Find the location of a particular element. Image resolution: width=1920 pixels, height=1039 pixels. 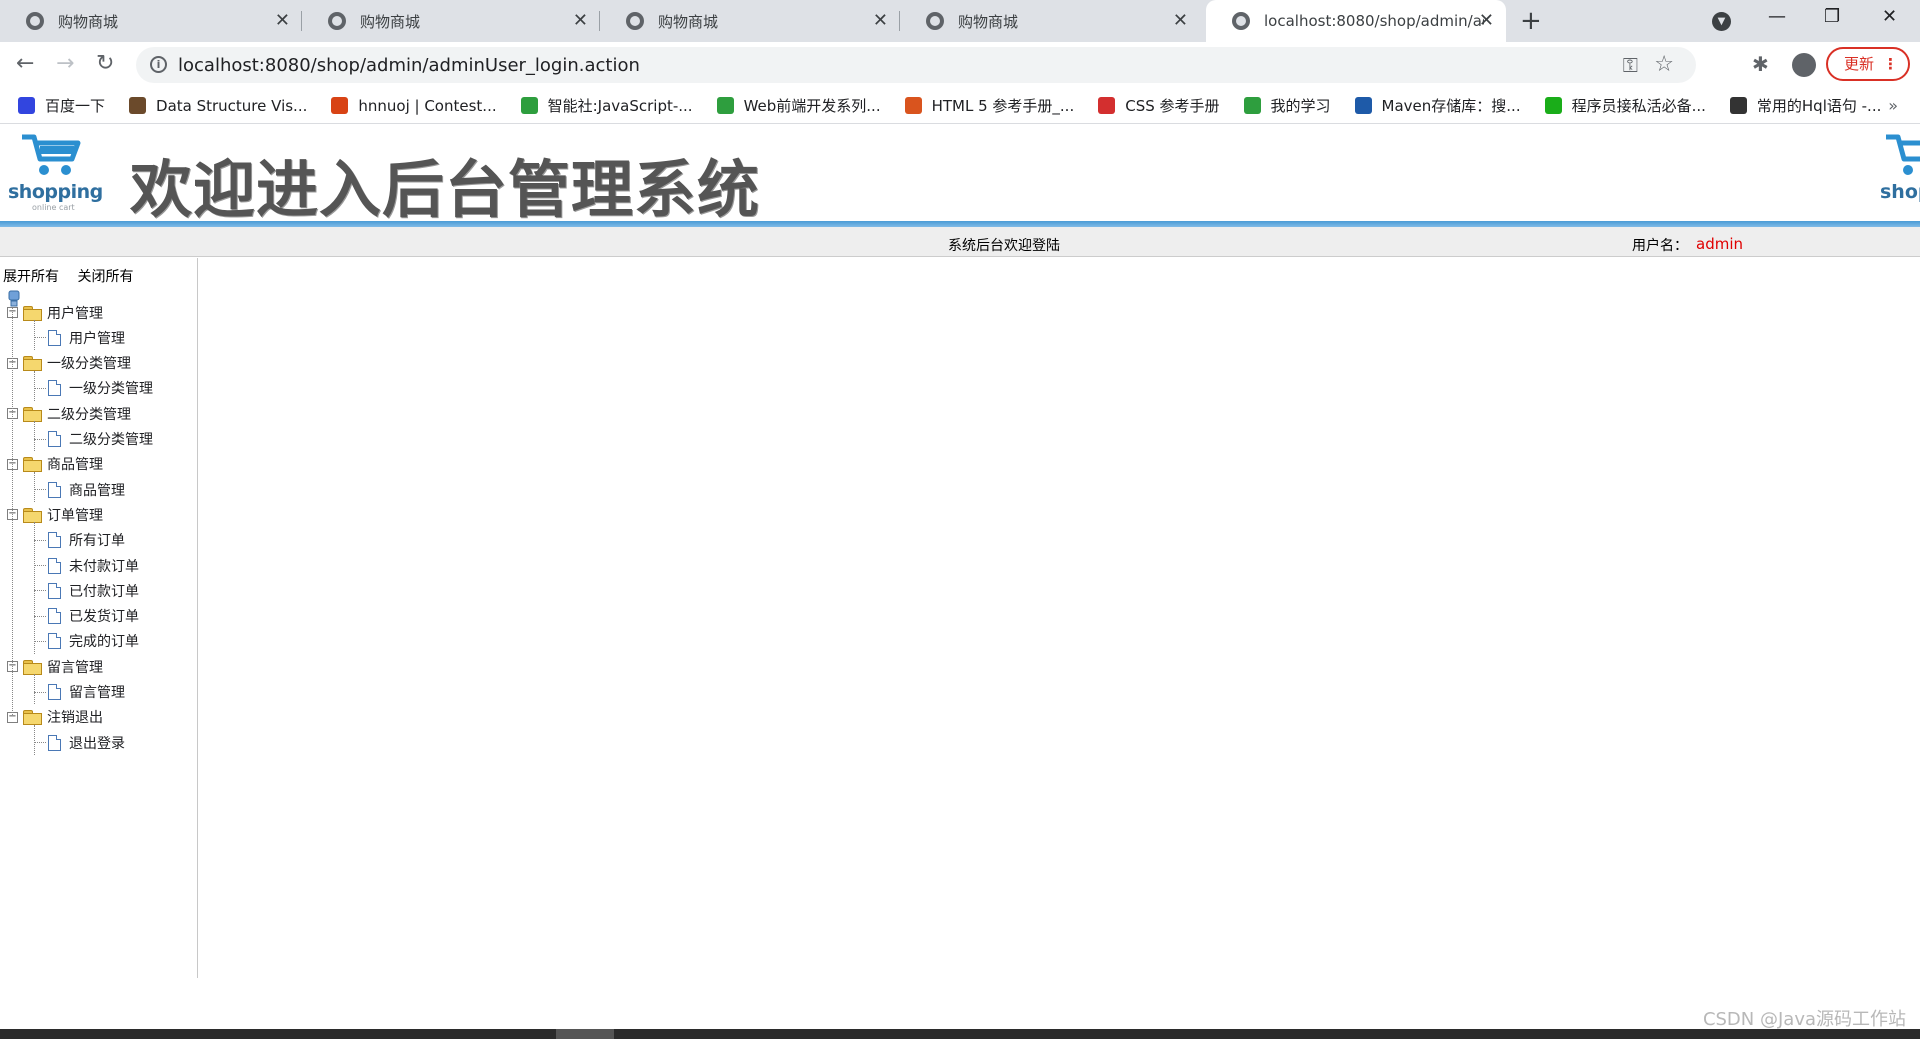

restore-icon: ❐ is located at coordinates (1832, 16).